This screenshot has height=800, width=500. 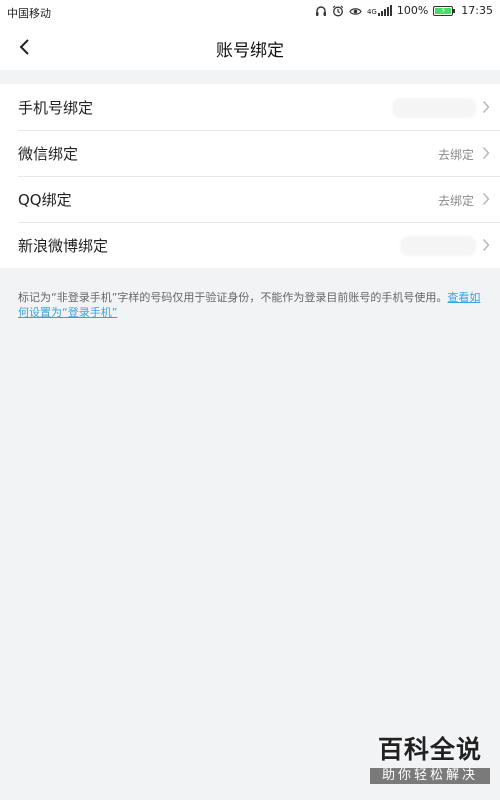 What do you see at coordinates (430, 776) in the screenshot?
I see `watermark-subtitle: 助你轻松解决` at bounding box center [430, 776].